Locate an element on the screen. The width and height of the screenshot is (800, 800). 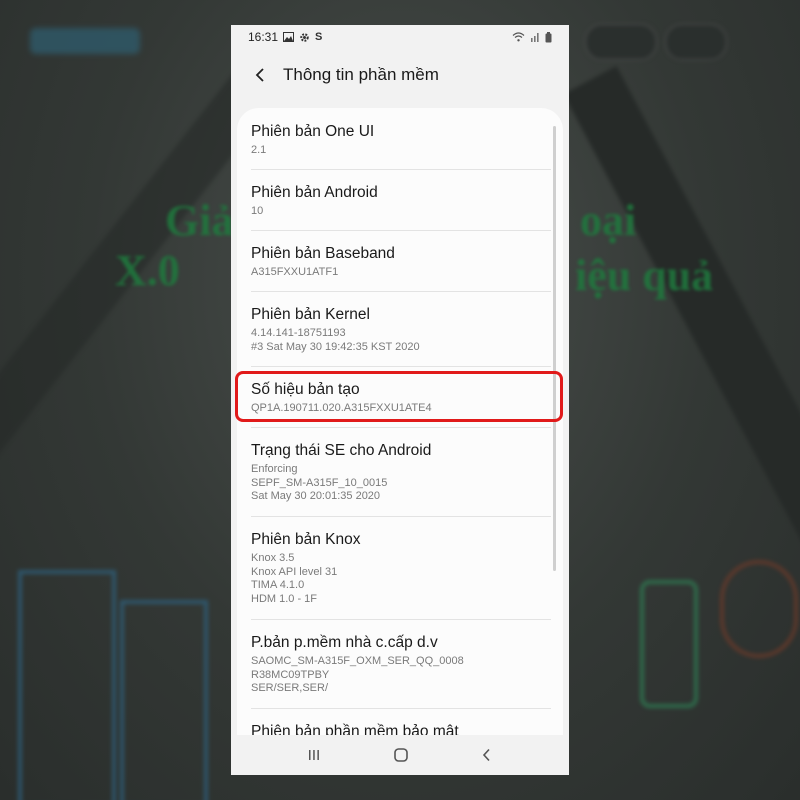
list-item-value-line: HDM 1.0 - 1F is located at coordinates (284, 598).